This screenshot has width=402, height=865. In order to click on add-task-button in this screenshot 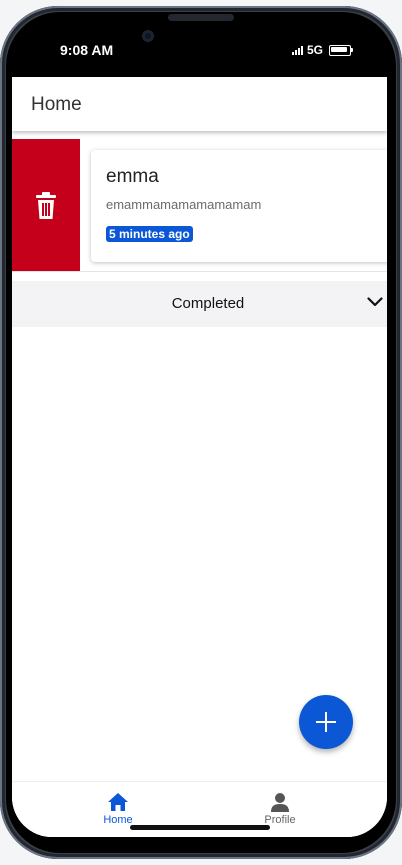, I will do `click(326, 722)`.